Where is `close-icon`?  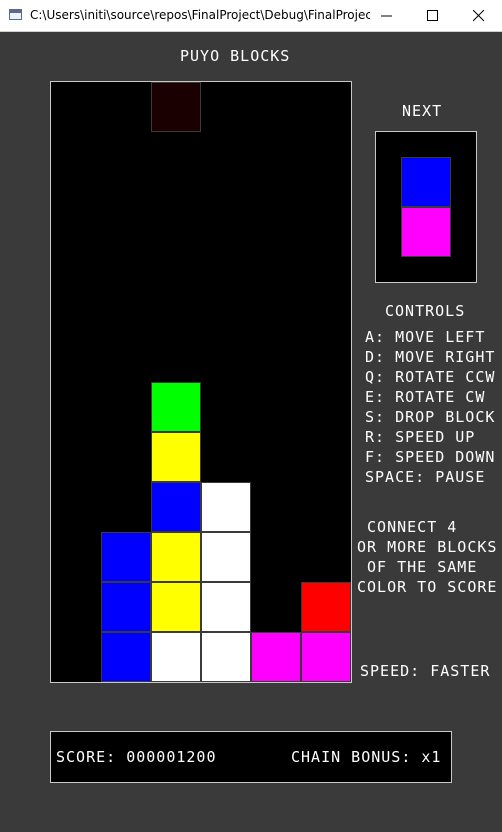 close-icon is located at coordinates (479, 16).